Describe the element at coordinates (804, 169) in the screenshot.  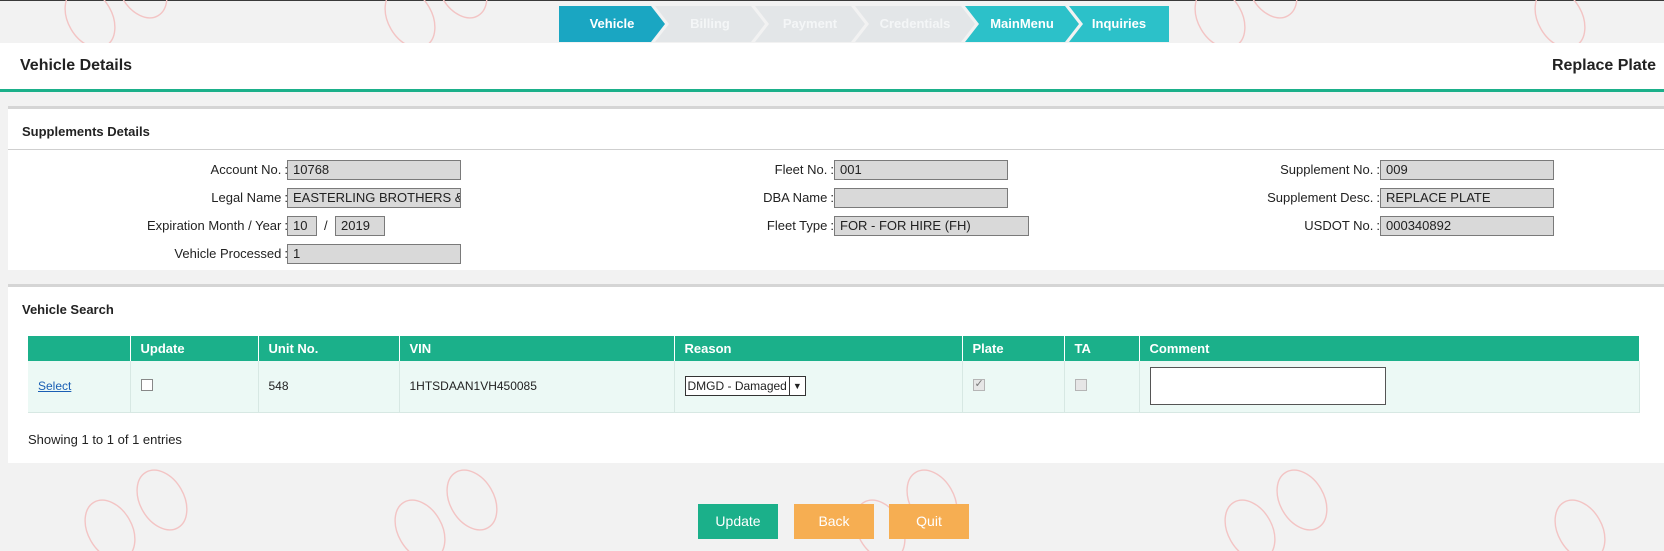
I see `fleet-no-label: Fleet No.:` at that location.